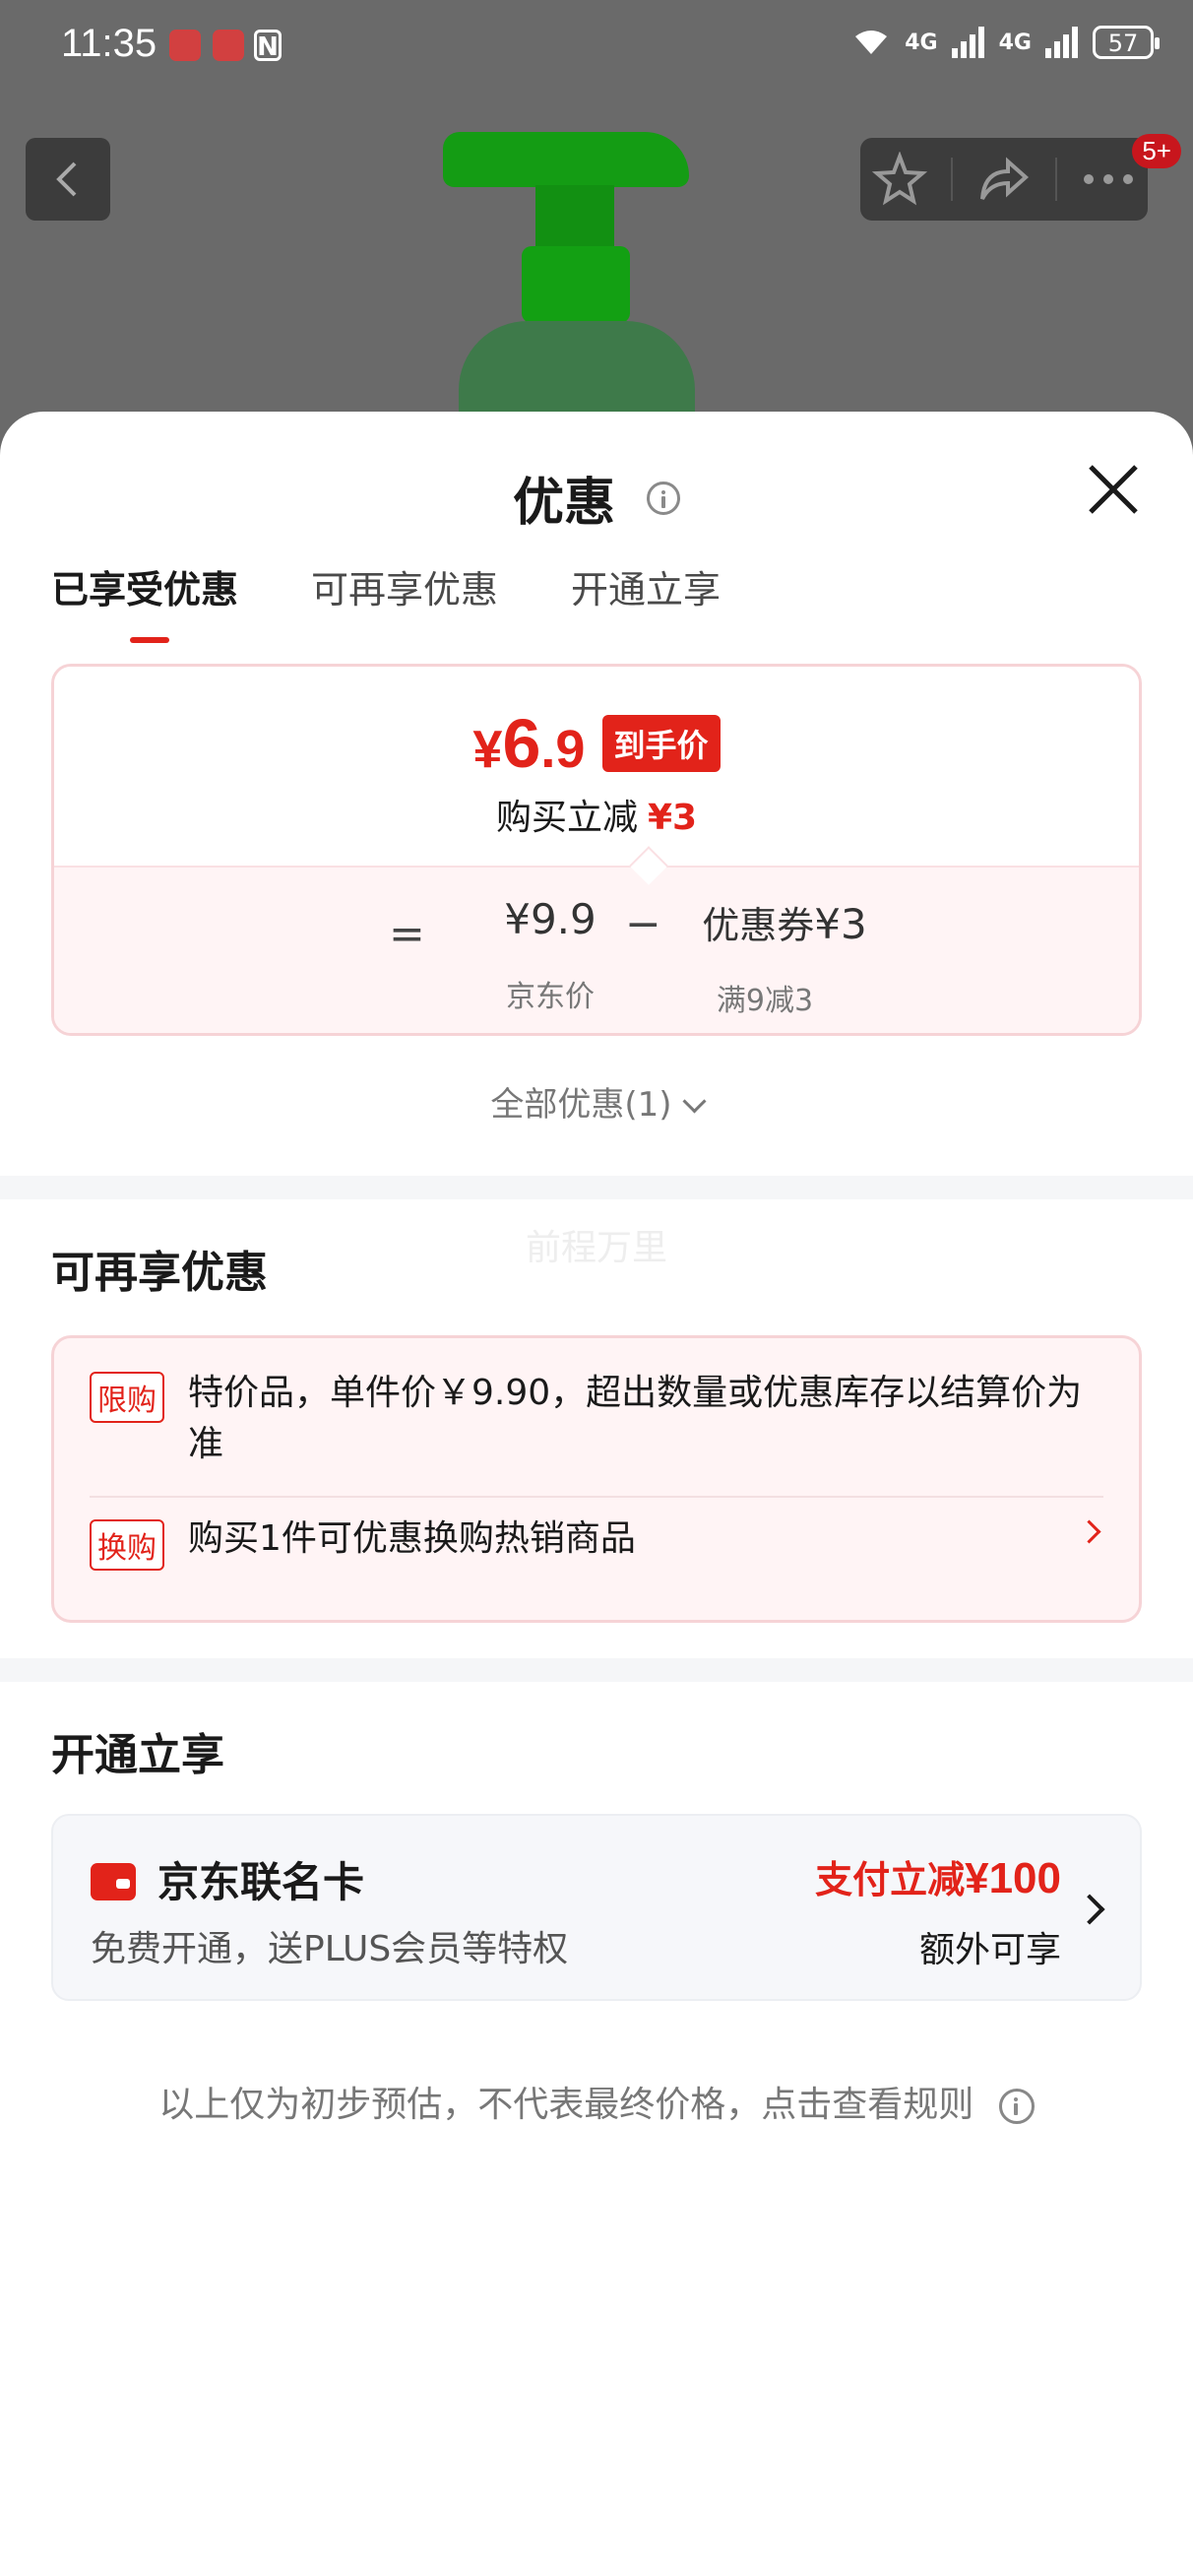 This screenshot has width=1193, height=2576. Describe the element at coordinates (596, 2101) in the screenshot. I see `disclaimer: 以上仅为初步预估，不代表最终价格，点击查看规则` at that location.